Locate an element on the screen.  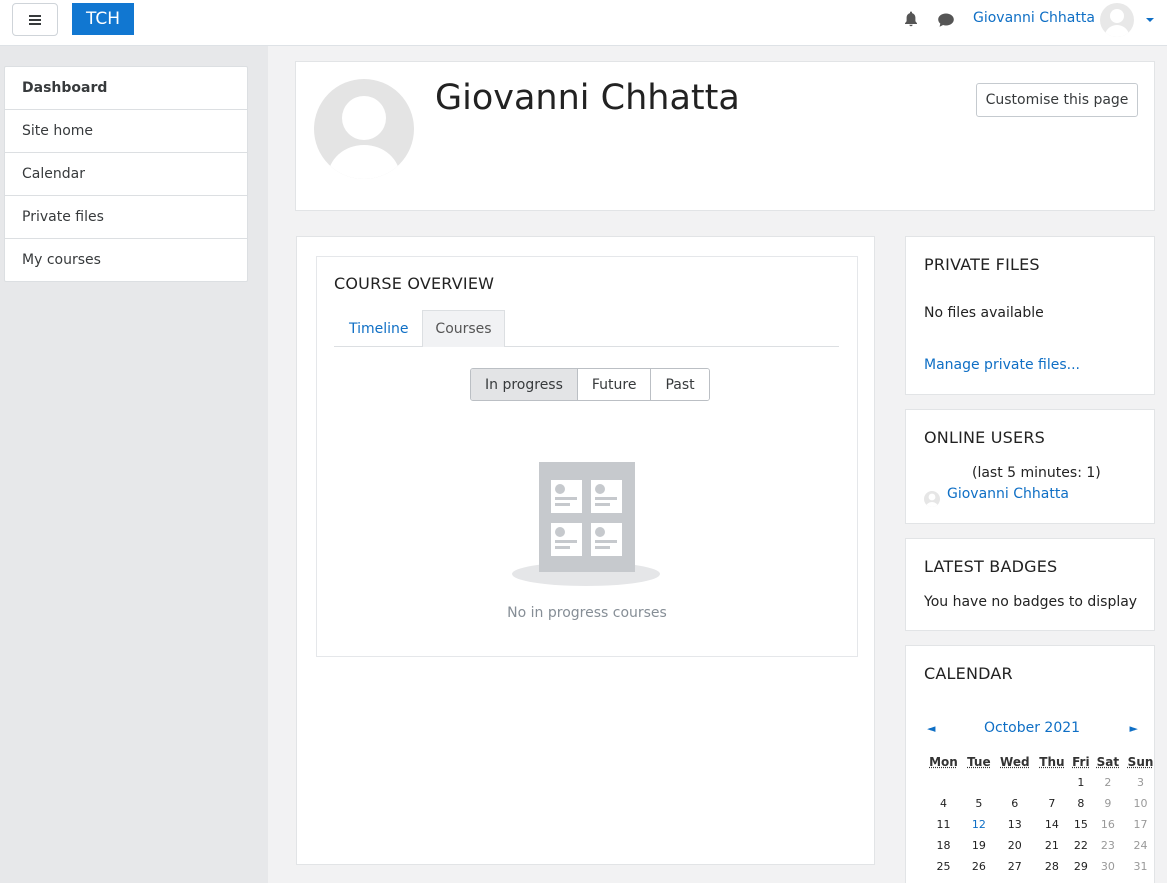
calendar-week-row: 11 12 13 14 15 16 17 is located at coordinates (1041, 824).